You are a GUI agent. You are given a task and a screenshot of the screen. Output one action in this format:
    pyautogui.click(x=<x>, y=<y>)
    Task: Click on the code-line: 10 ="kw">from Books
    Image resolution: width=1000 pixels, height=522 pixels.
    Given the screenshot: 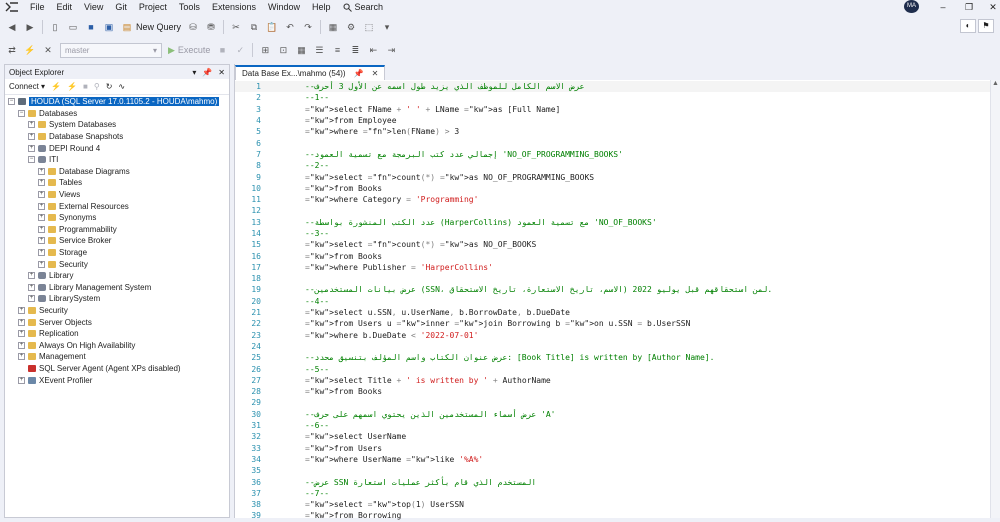 What is the action you would take?
    pyautogui.click(x=613, y=188)
    